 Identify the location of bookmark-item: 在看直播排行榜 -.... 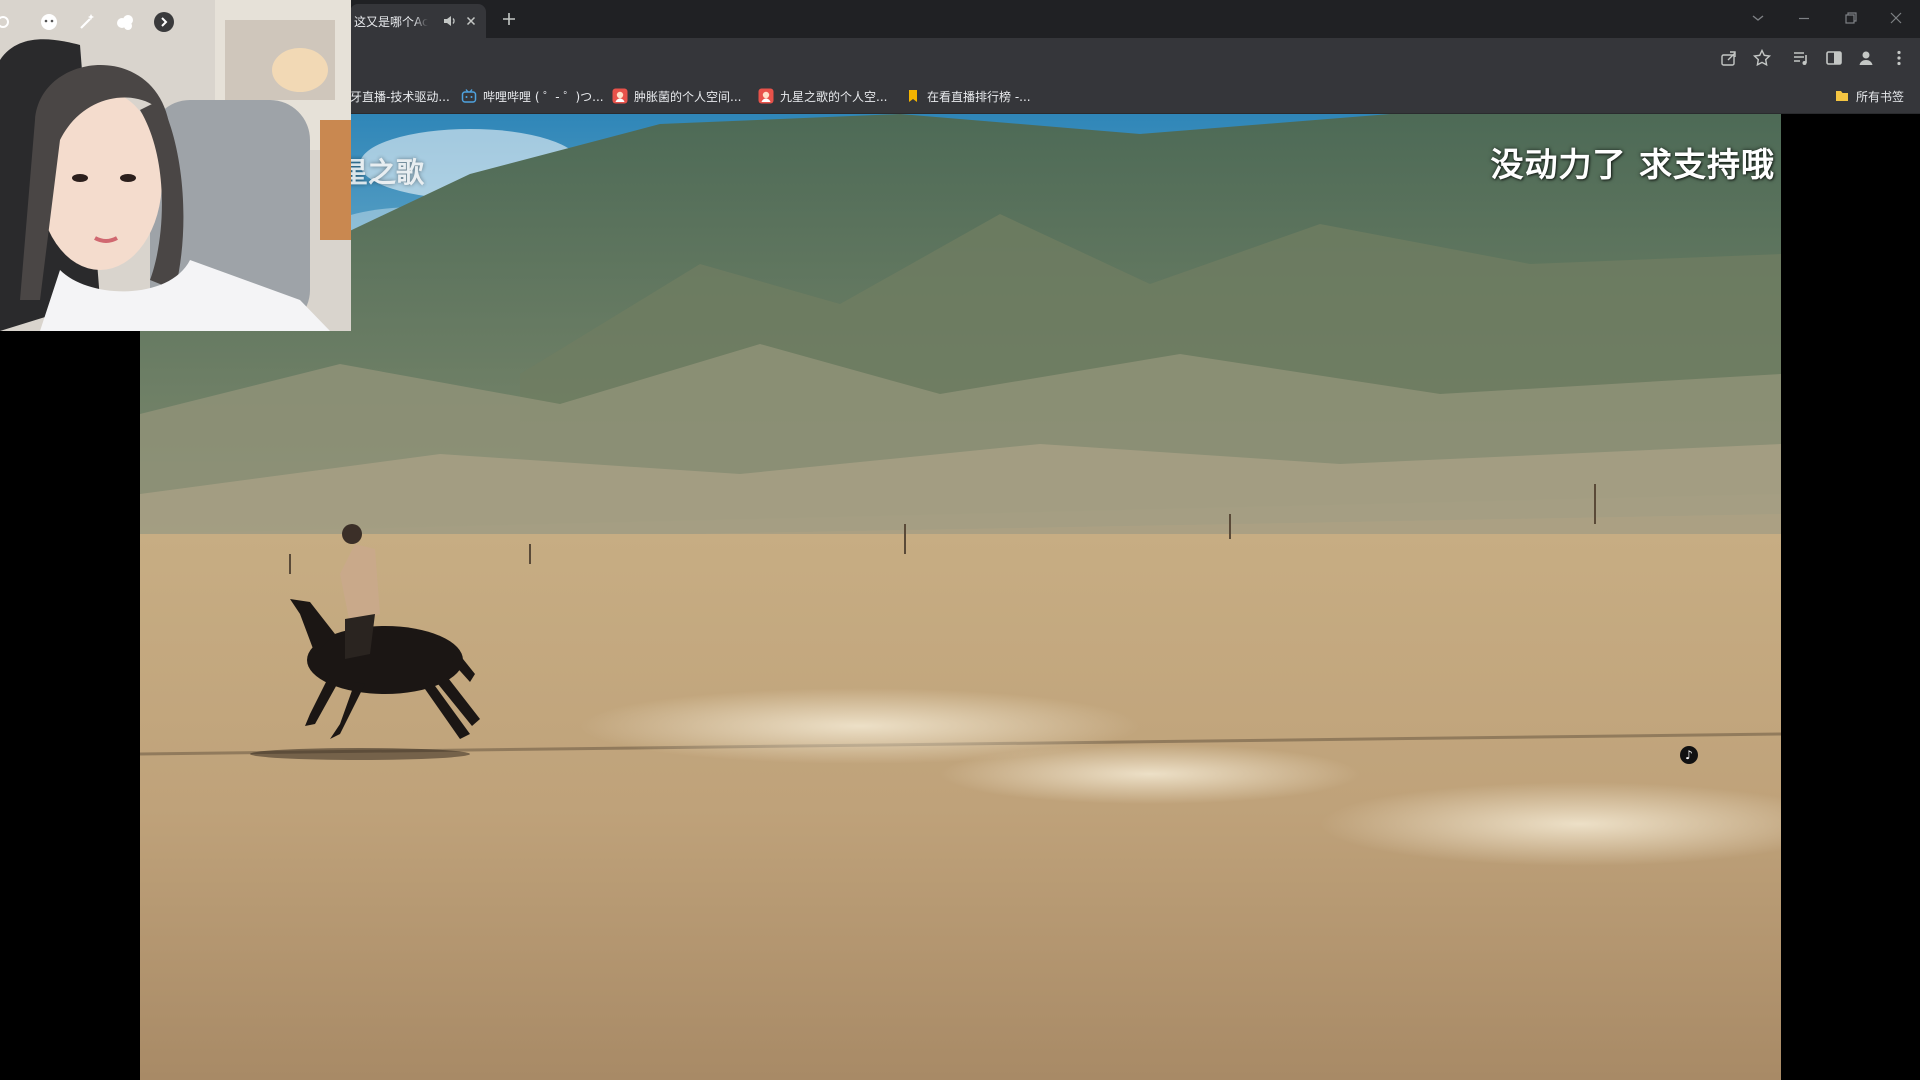
(968, 96).